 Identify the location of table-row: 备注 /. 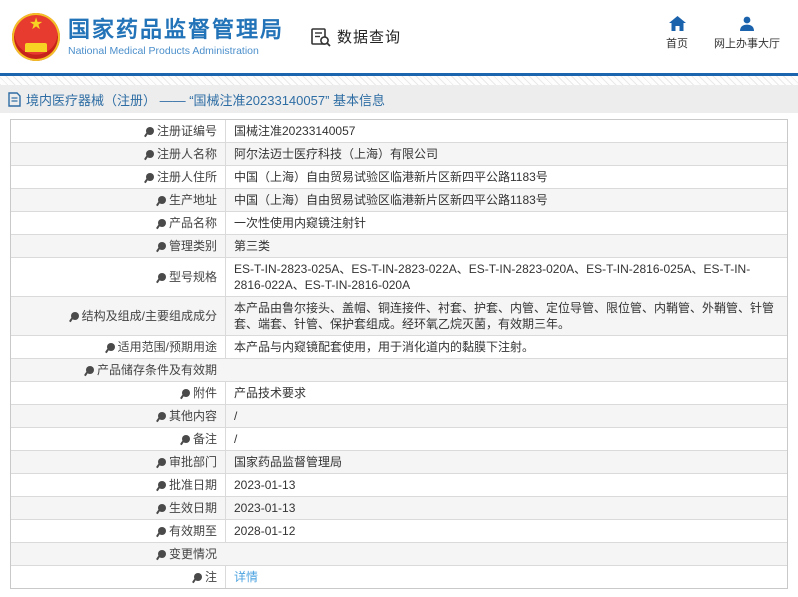
(399, 439).